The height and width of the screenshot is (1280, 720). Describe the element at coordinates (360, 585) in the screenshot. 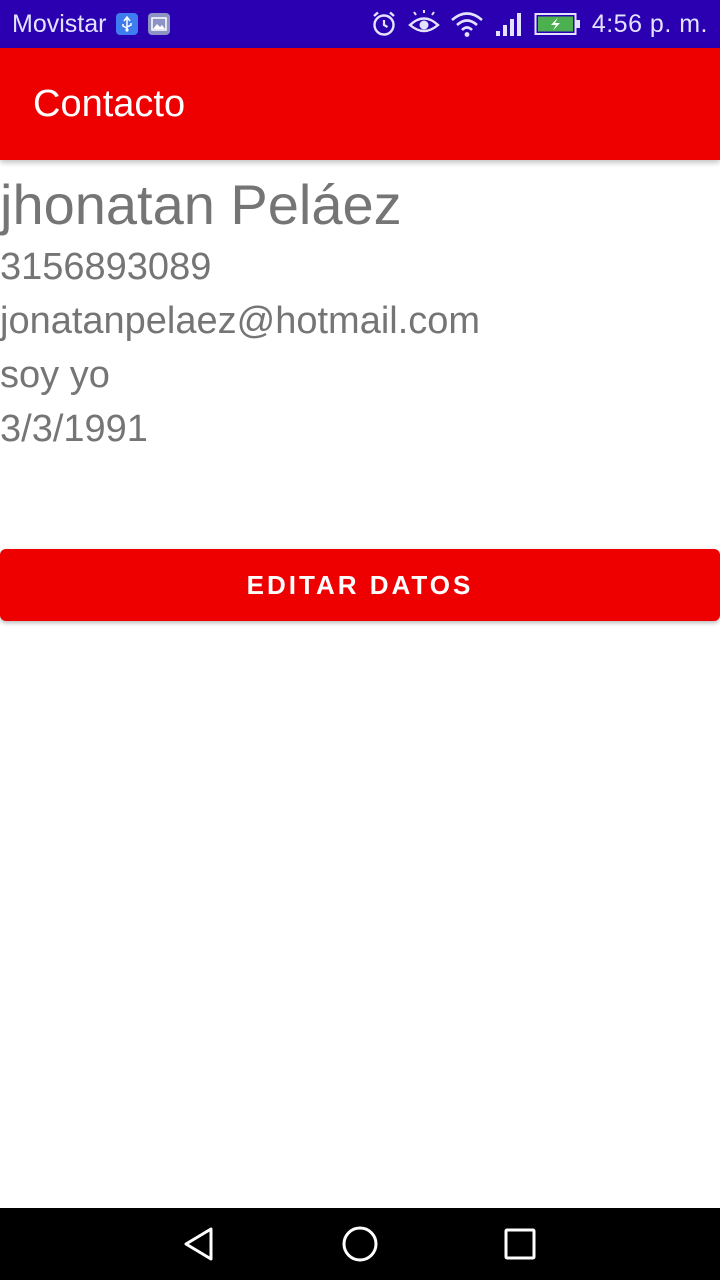

I see `edit-data-button: EDITAR DATOS` at that location.